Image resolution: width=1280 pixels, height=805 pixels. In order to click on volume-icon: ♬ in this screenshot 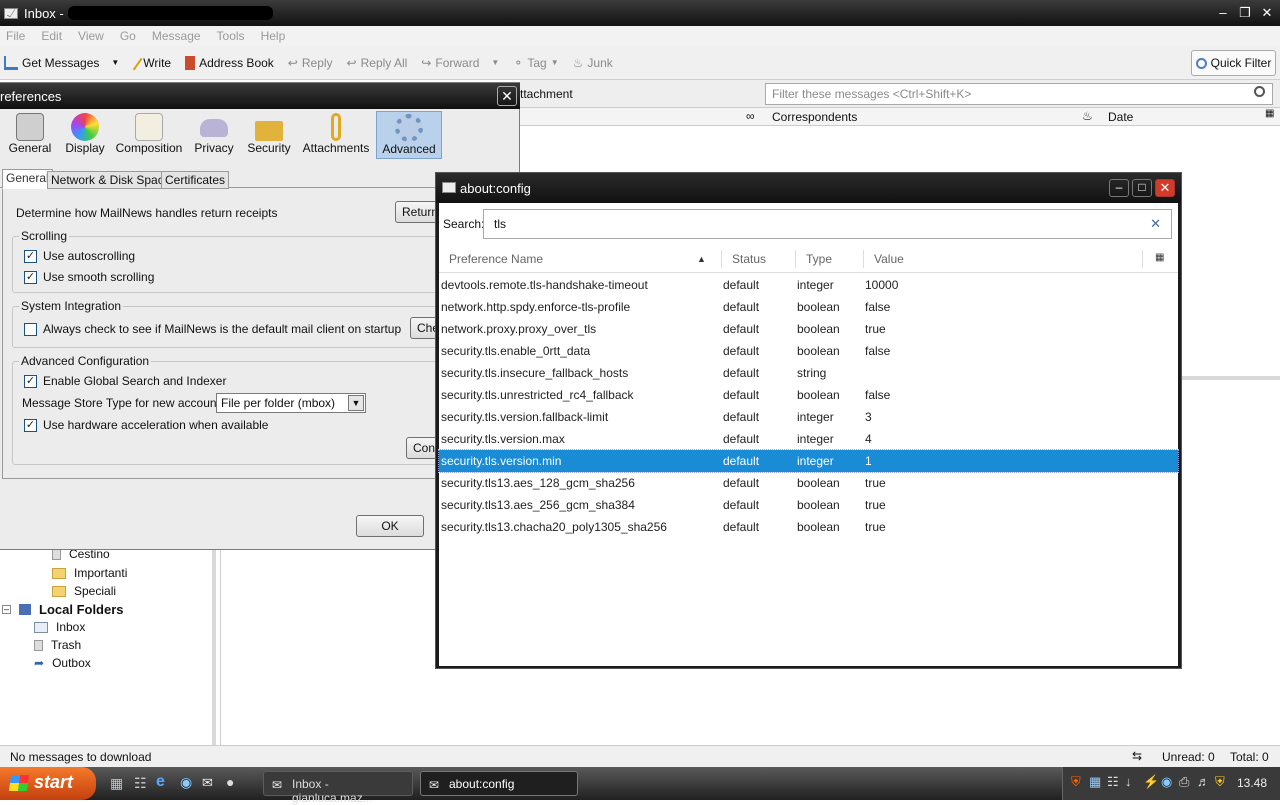, I will do `click(1203, 781)`.